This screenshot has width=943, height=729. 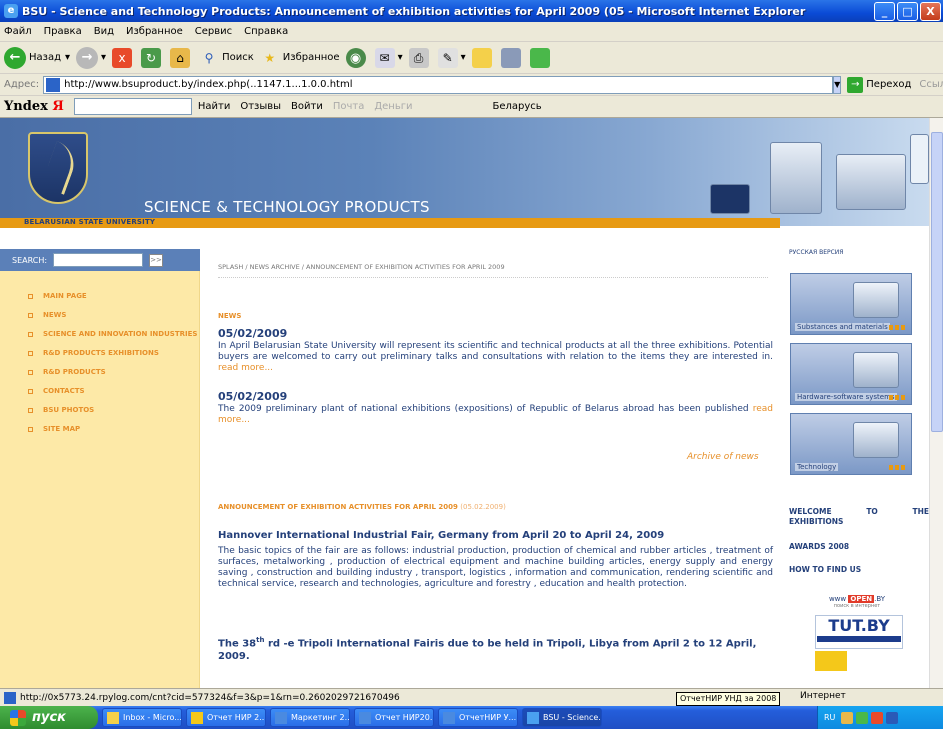 I want to click on link-word: WELCOME, so click(x=810, y=511).